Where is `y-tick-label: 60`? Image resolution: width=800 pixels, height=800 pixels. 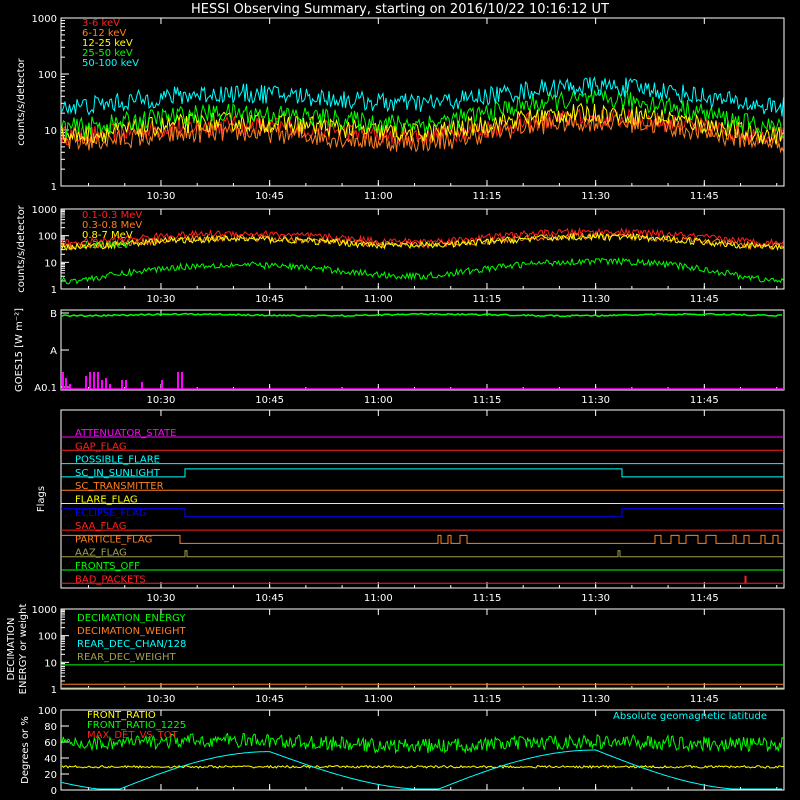 y-tick-label: 60 is located at coordinates (50, 743).